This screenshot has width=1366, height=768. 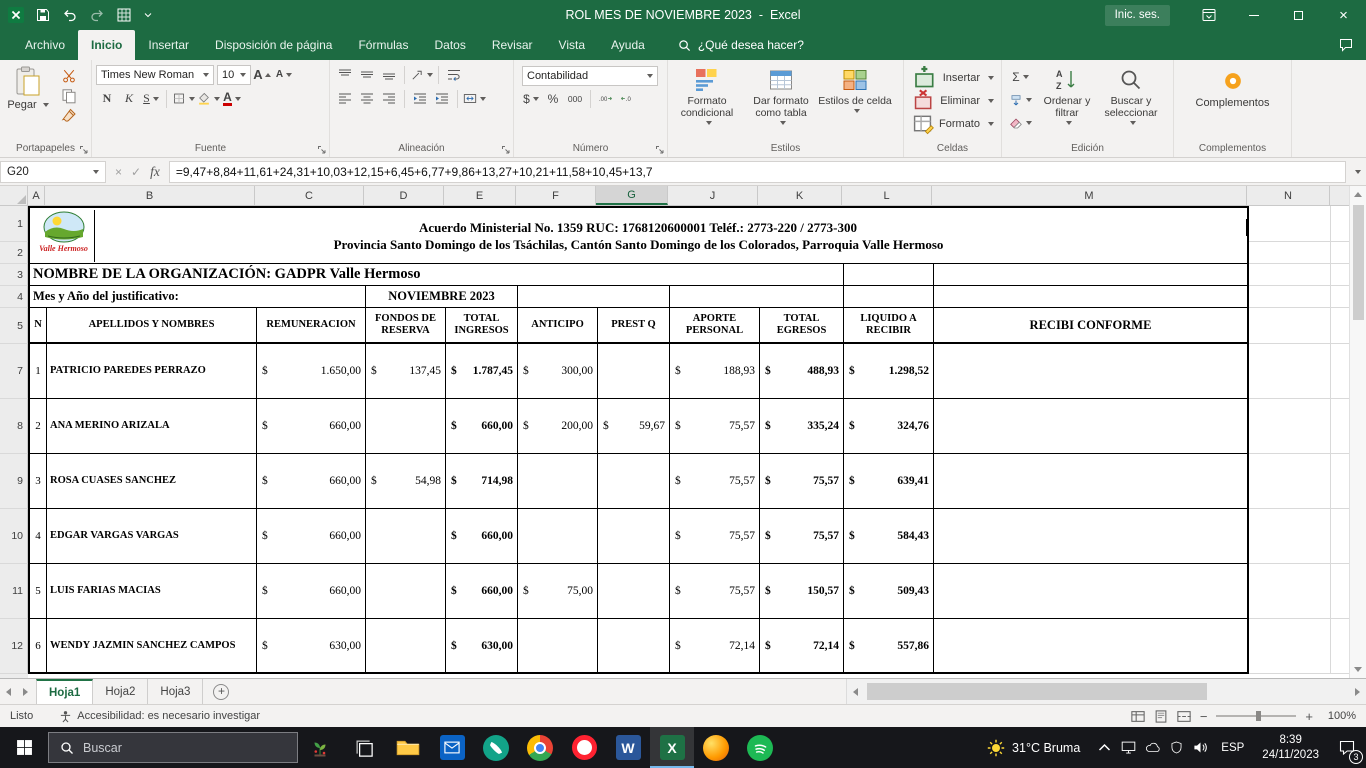 I want to click on vertical-scrollbar, so click(x=1357, y=432).